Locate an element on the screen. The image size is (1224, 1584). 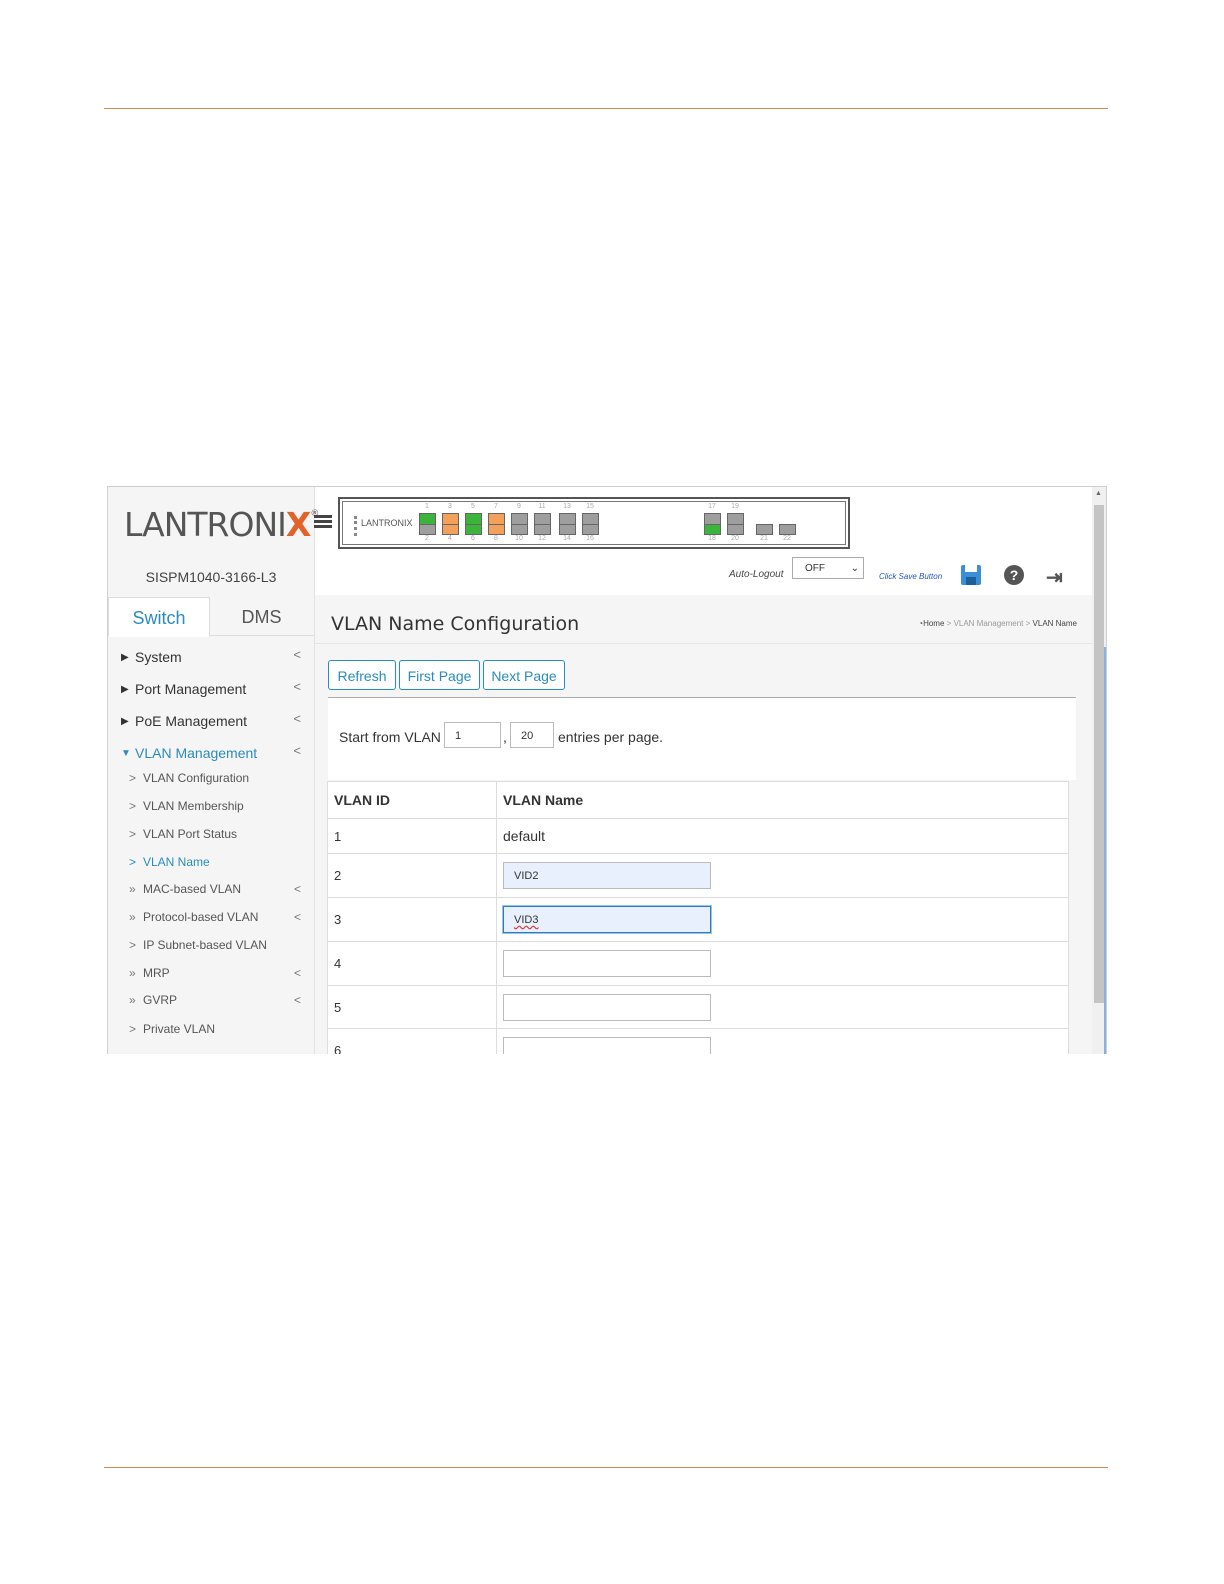
port-number-label: 18 is located at coordinates (712, 538).